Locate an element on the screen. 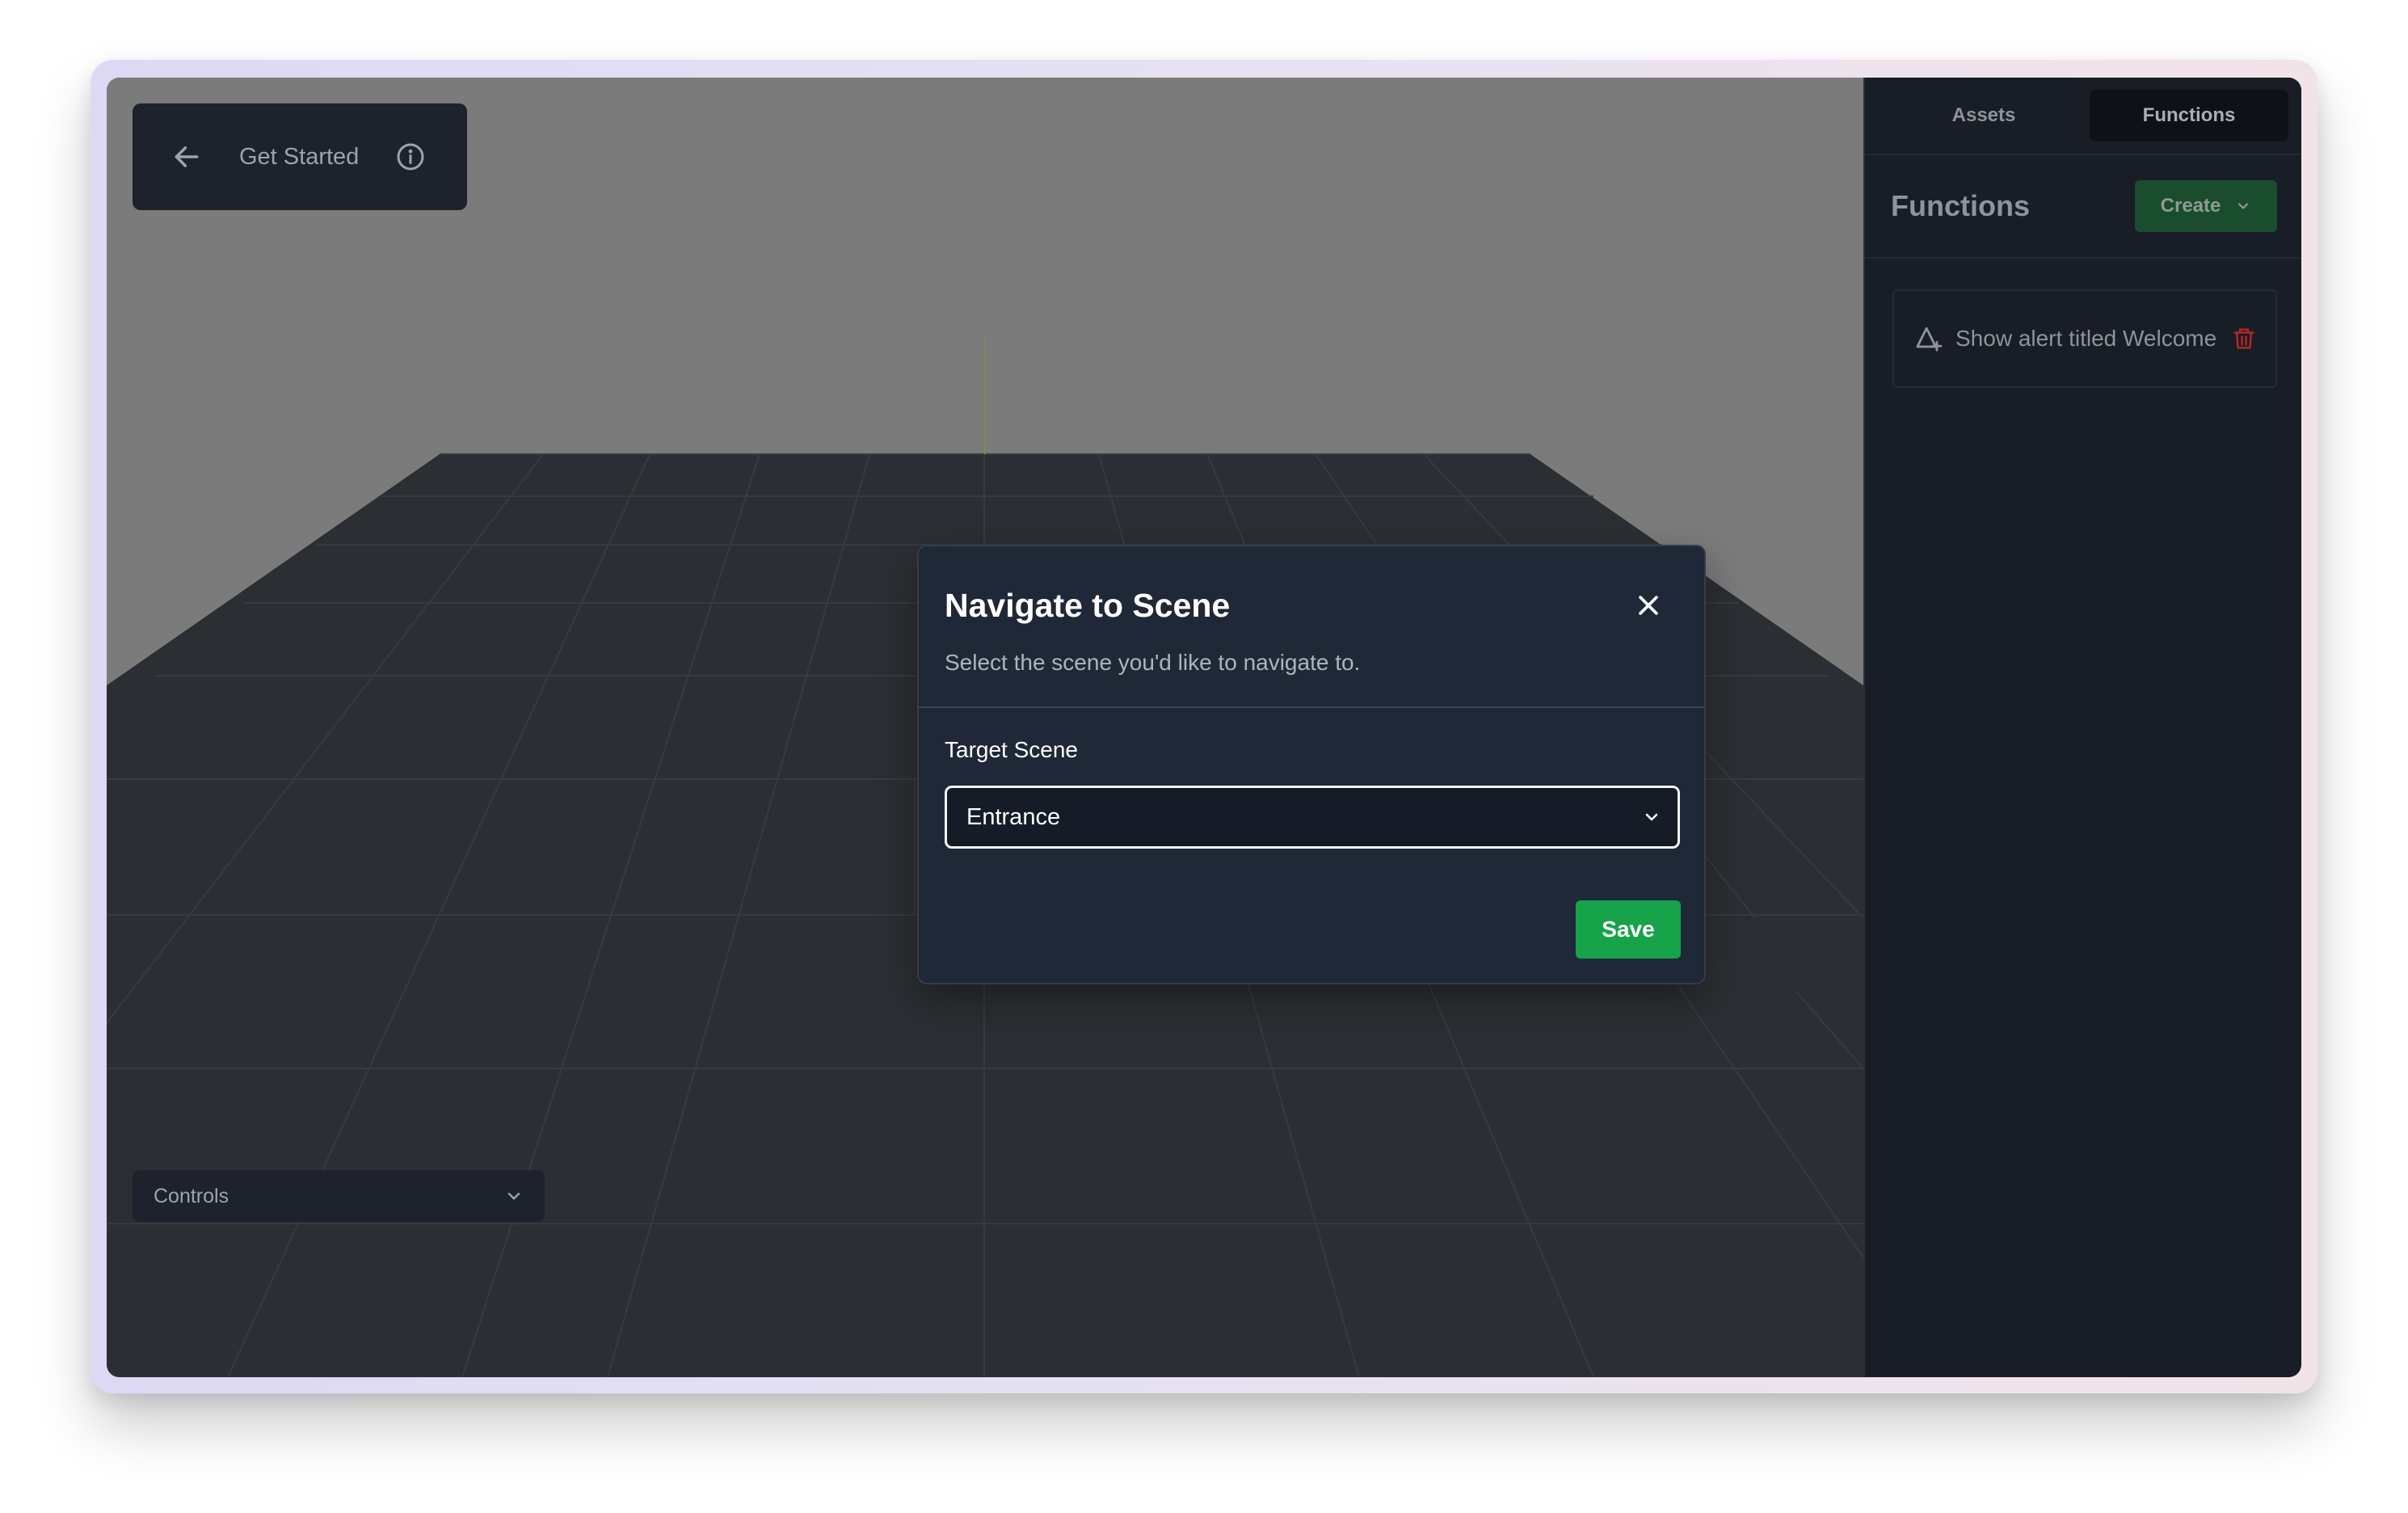 Image resolution: width=2408 pixels, height=1513 pixels. selected-scene-value: Entrance is located at coordinates (1013, 817).